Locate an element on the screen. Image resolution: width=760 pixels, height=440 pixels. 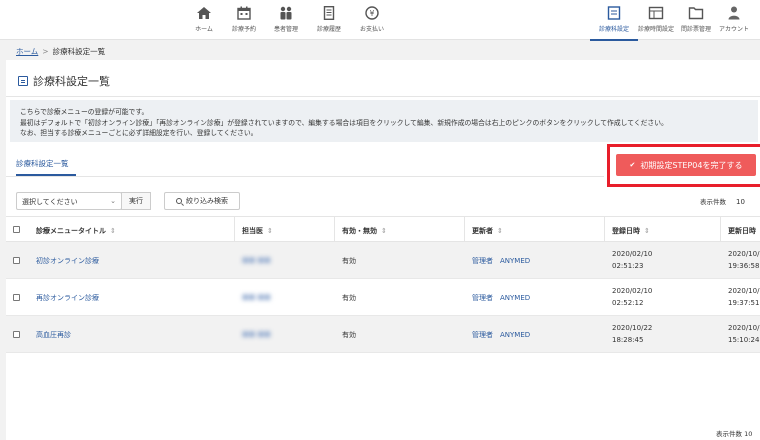
tab-divider is located at coordinates (305, 176).